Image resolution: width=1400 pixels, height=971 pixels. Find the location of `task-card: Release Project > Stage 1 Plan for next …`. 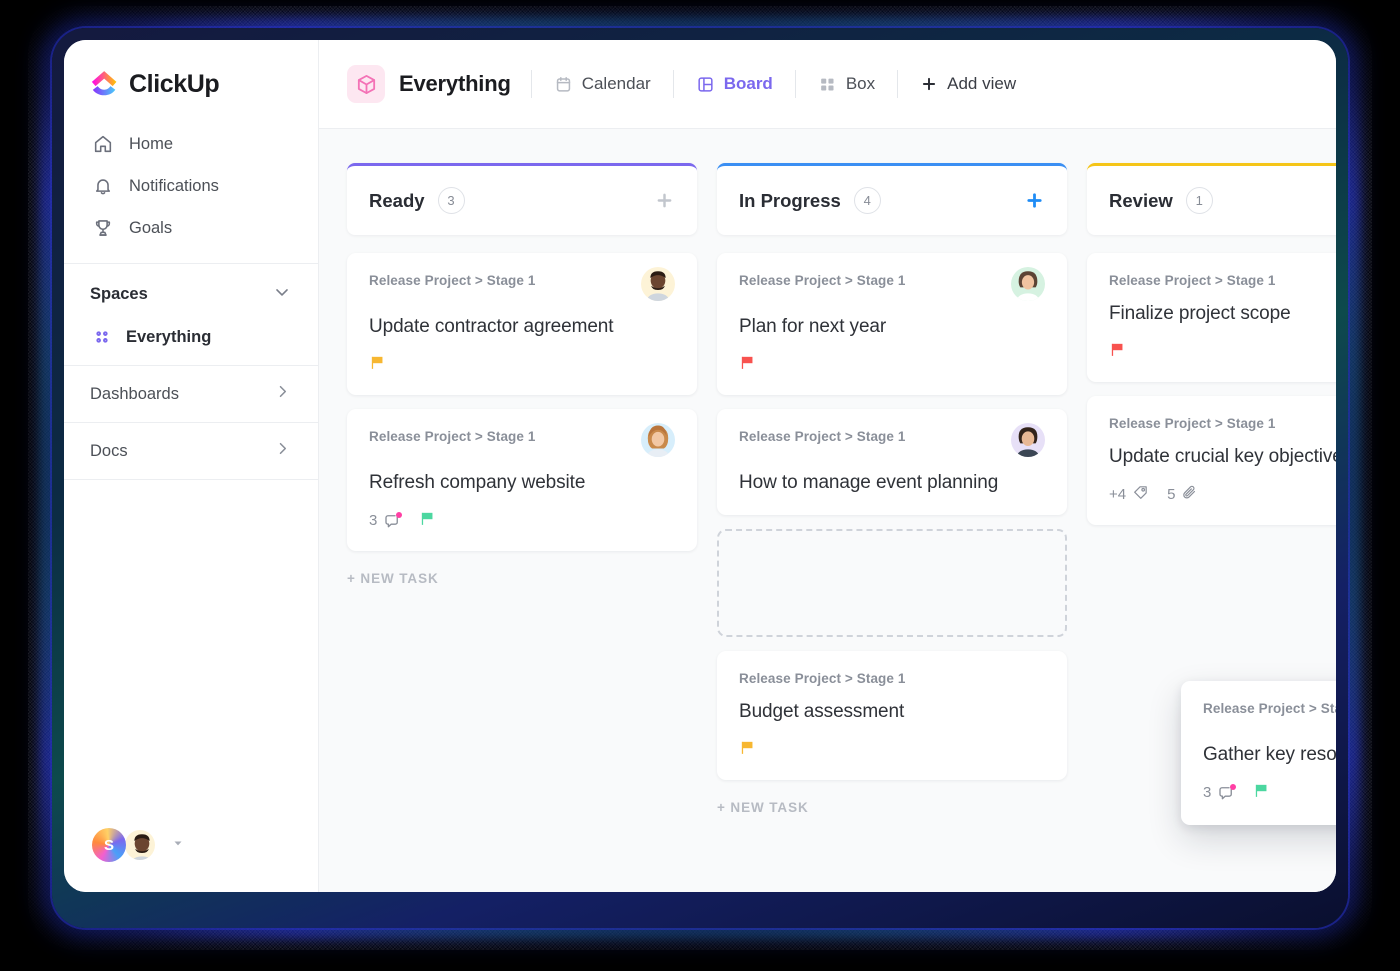

task-card: Release Project > Stage 1 Plan for next … is located at coordinates (892, 324).